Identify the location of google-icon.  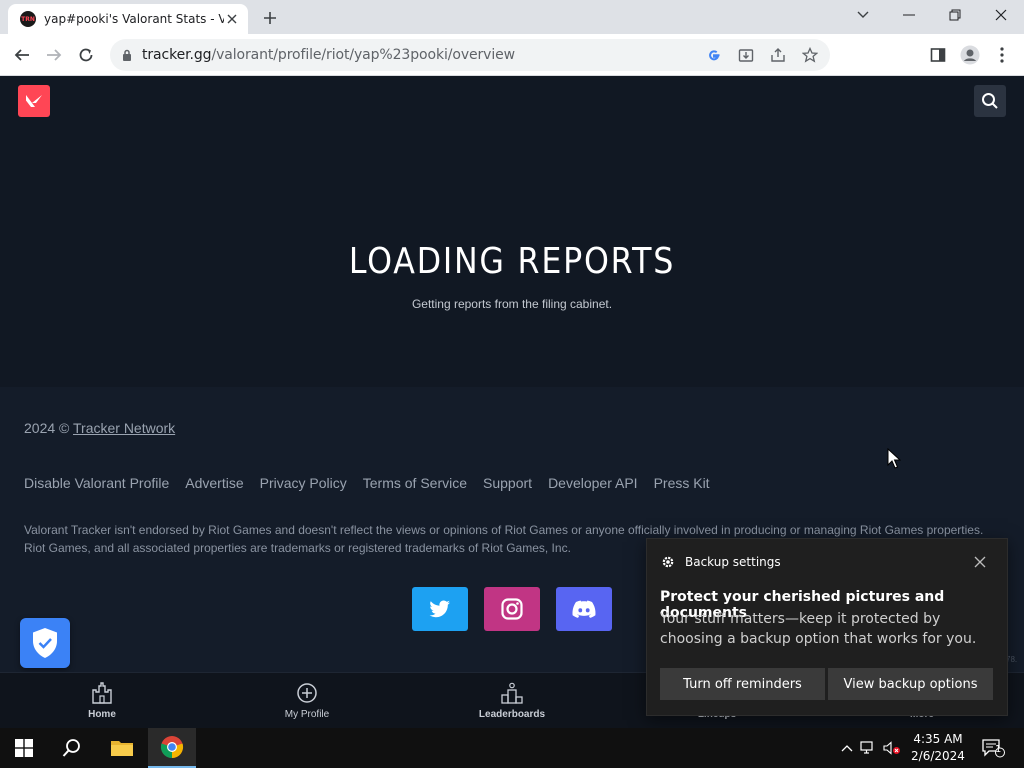
(714, 55).